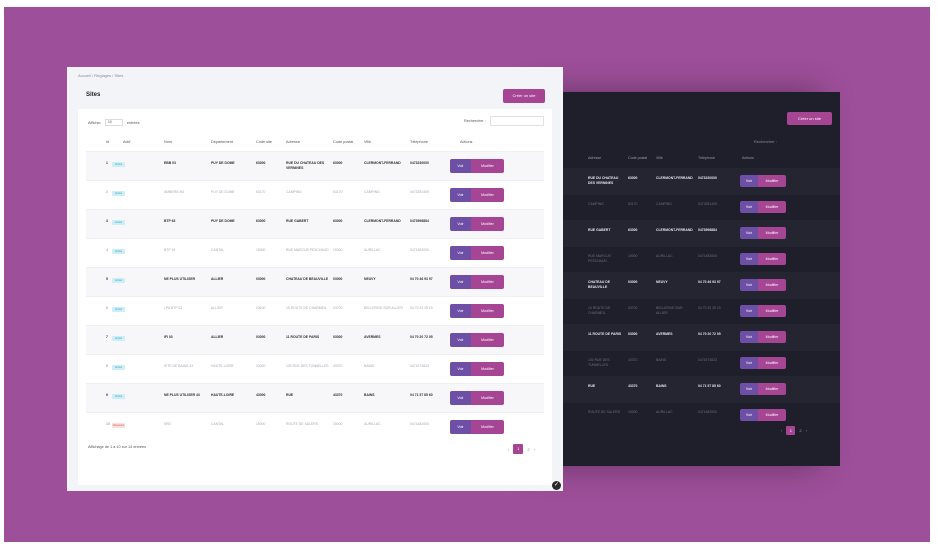 The image size is (938, 547). Describe the element at coordinates (637, 158) in the screenshot. I see `dark-col-code-postal: Code postal` at that location.